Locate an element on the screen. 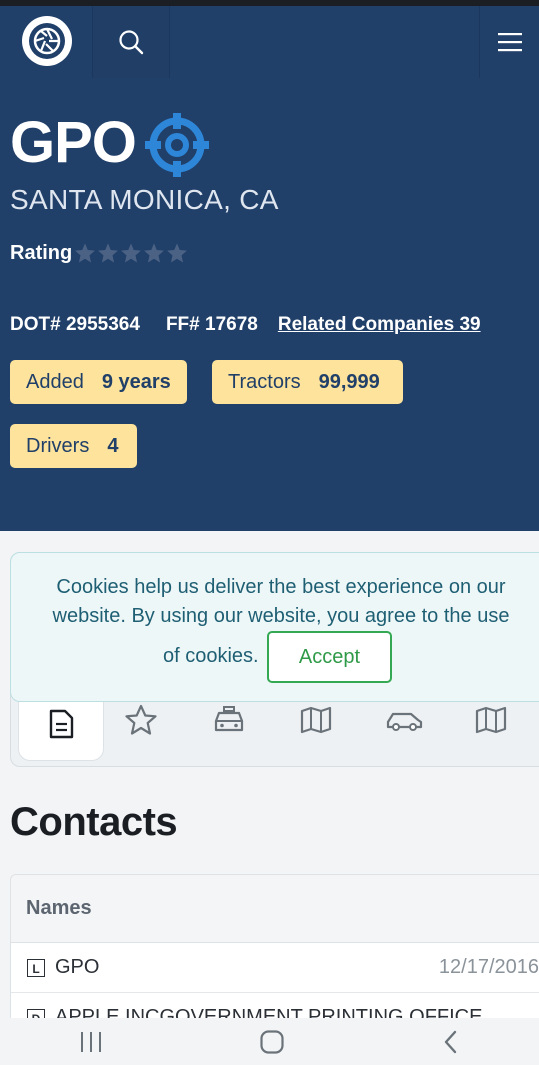  hamburger-menu-icon is located at coordinates (509, 42).